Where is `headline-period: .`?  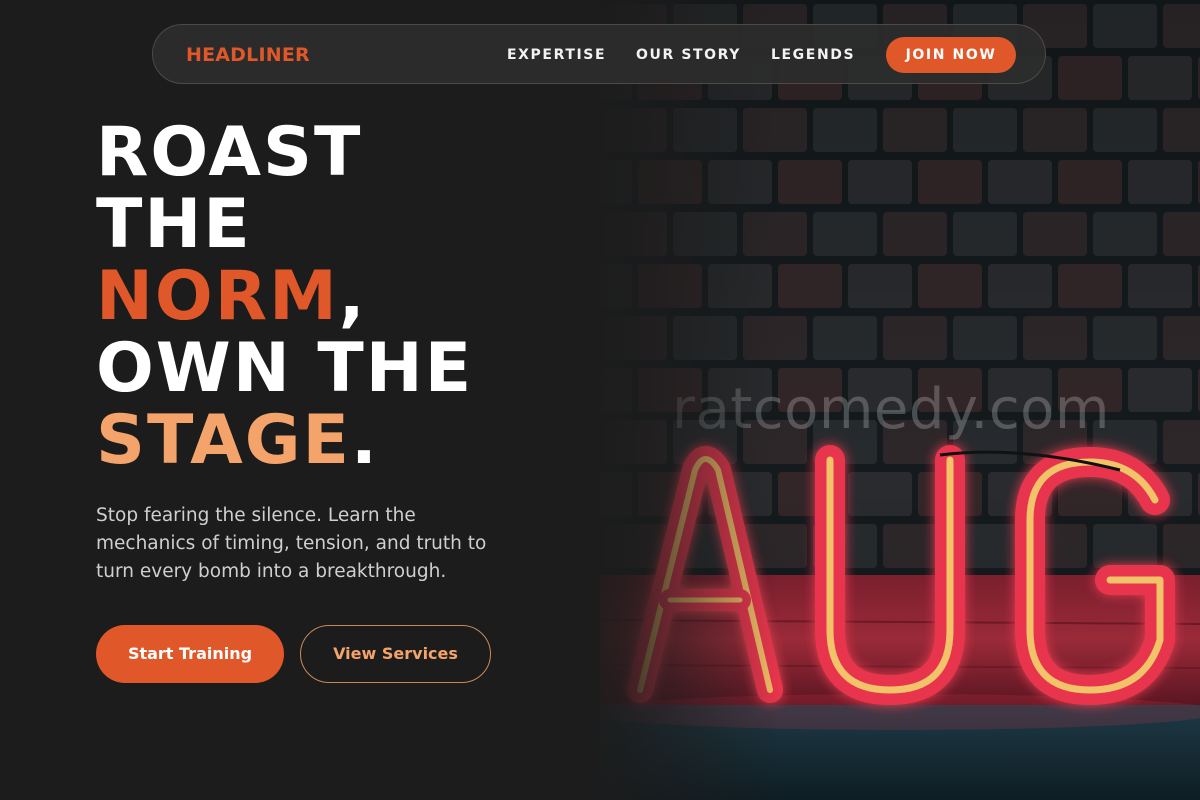
headline-period: . is located at coordinates (364, 440).